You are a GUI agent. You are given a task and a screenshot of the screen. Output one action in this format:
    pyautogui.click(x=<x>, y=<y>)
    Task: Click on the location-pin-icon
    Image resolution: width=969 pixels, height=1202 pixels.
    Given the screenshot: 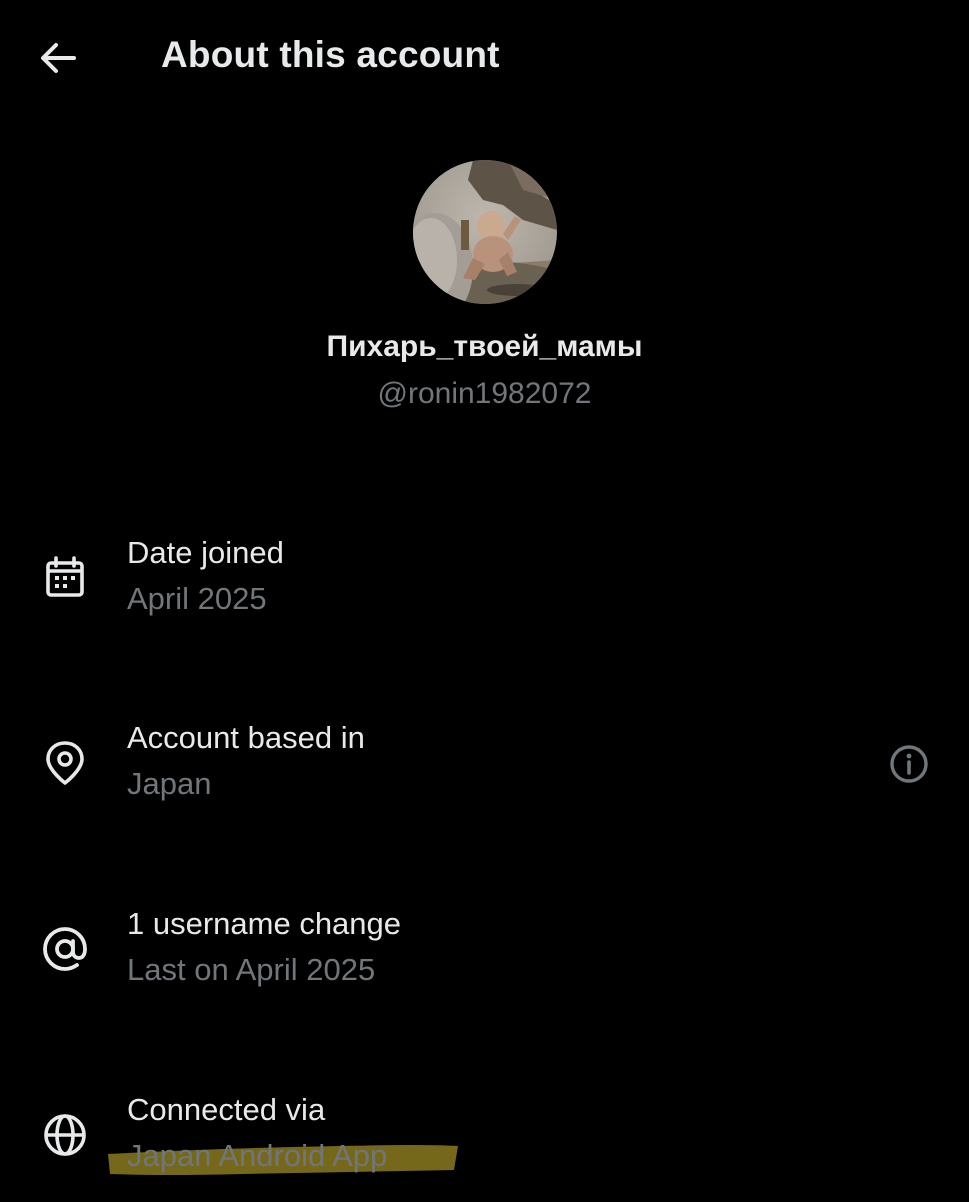 What is the action you would take?
    pyautogui.click(x=65, y=763)
    